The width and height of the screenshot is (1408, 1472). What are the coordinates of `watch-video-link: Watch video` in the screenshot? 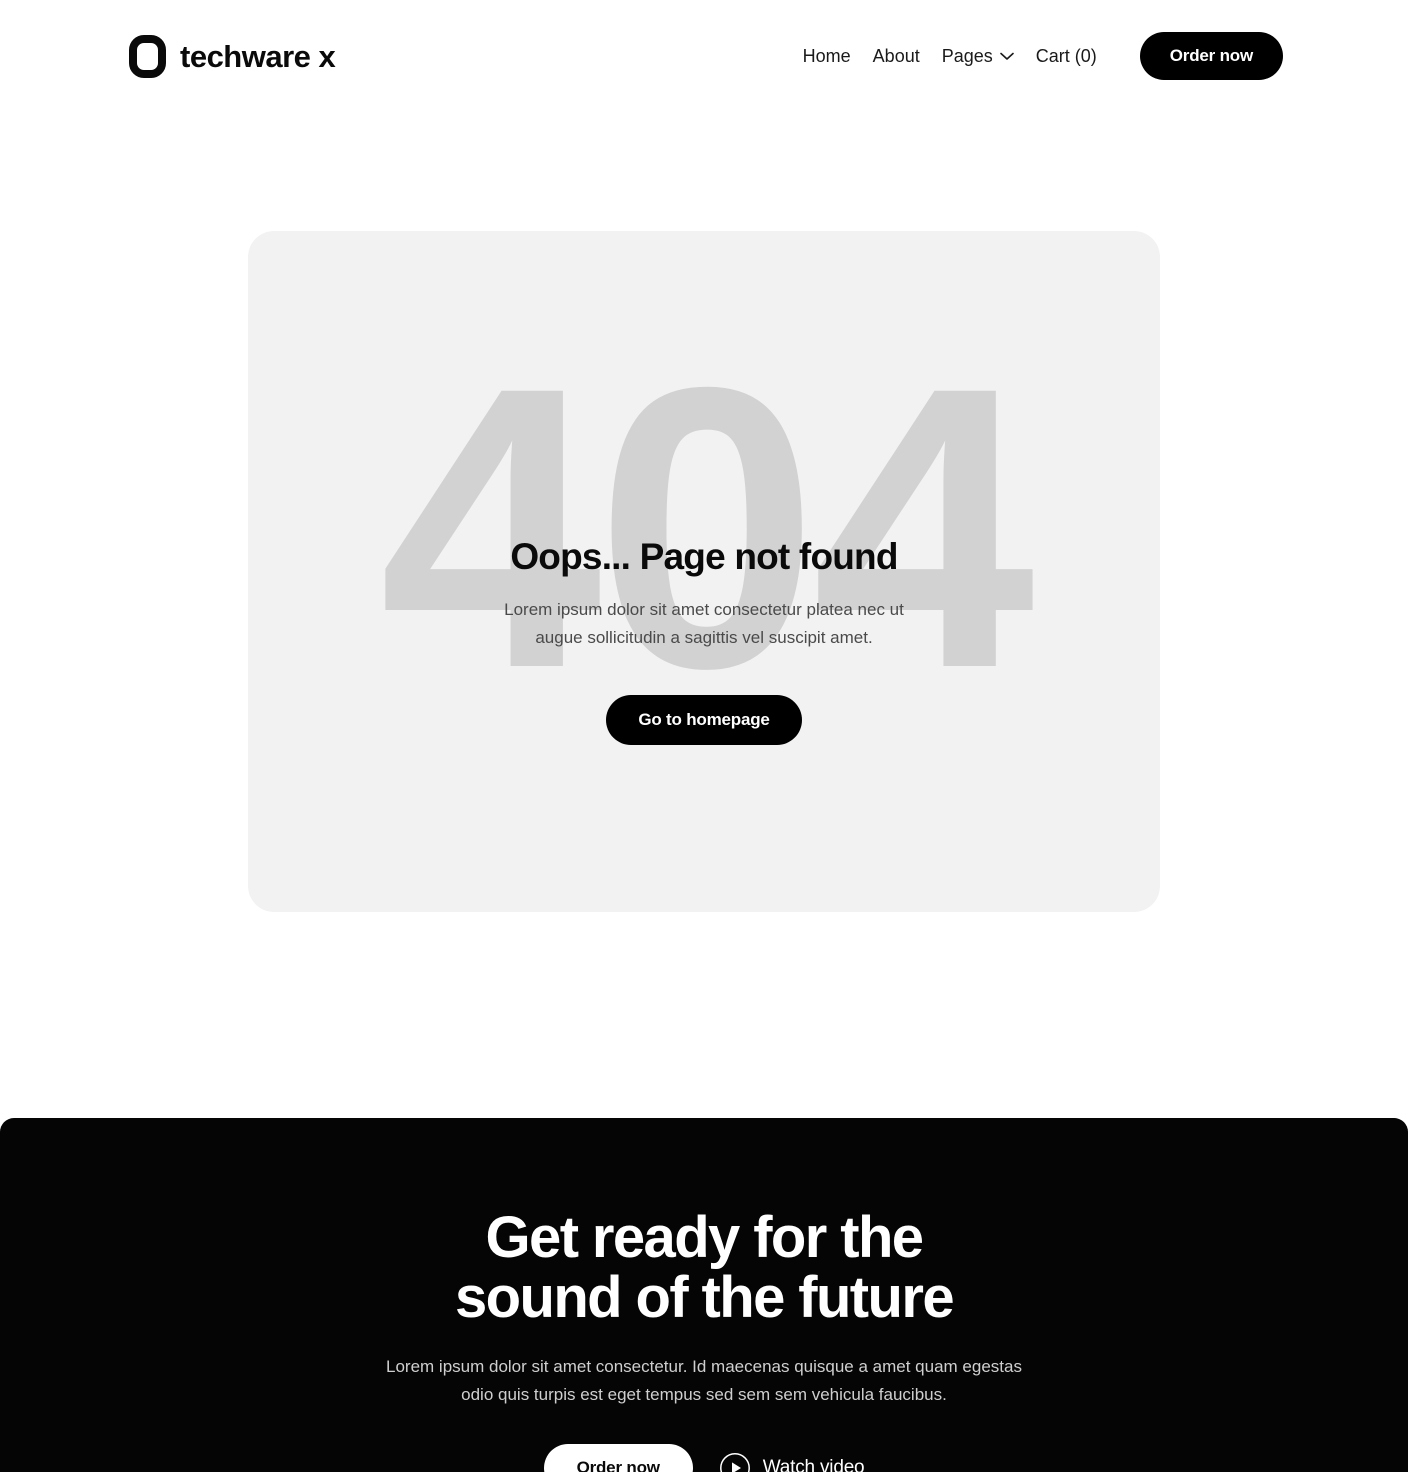 It's located at (792, 1462).